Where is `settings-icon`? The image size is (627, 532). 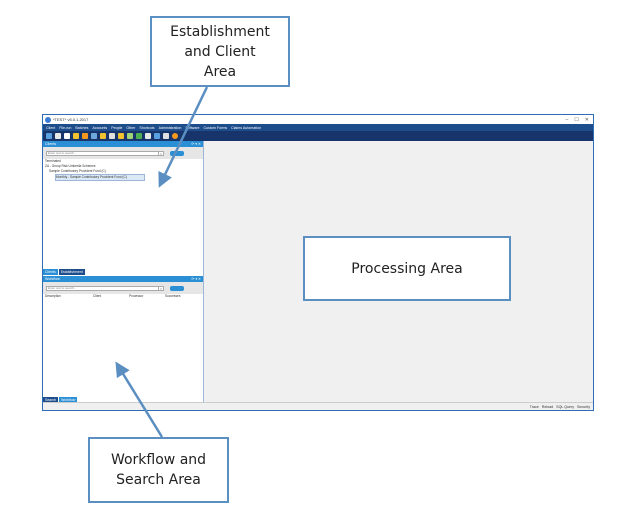
settings-icon is located at coordinates (157, 136).